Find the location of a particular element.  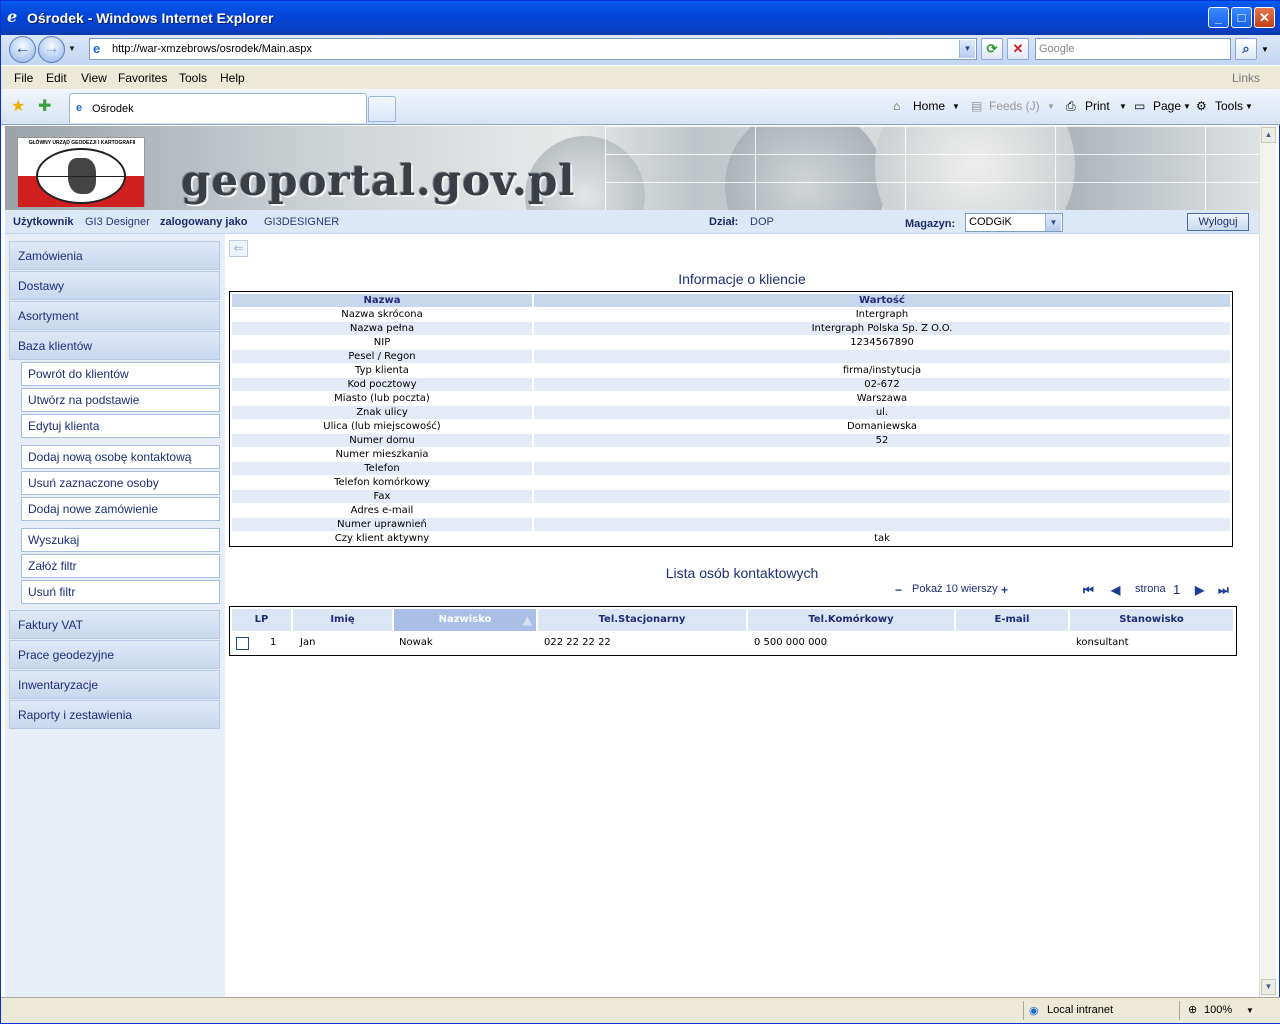

prev-page-icon: ◀ is located at coordinates (1115, 590).